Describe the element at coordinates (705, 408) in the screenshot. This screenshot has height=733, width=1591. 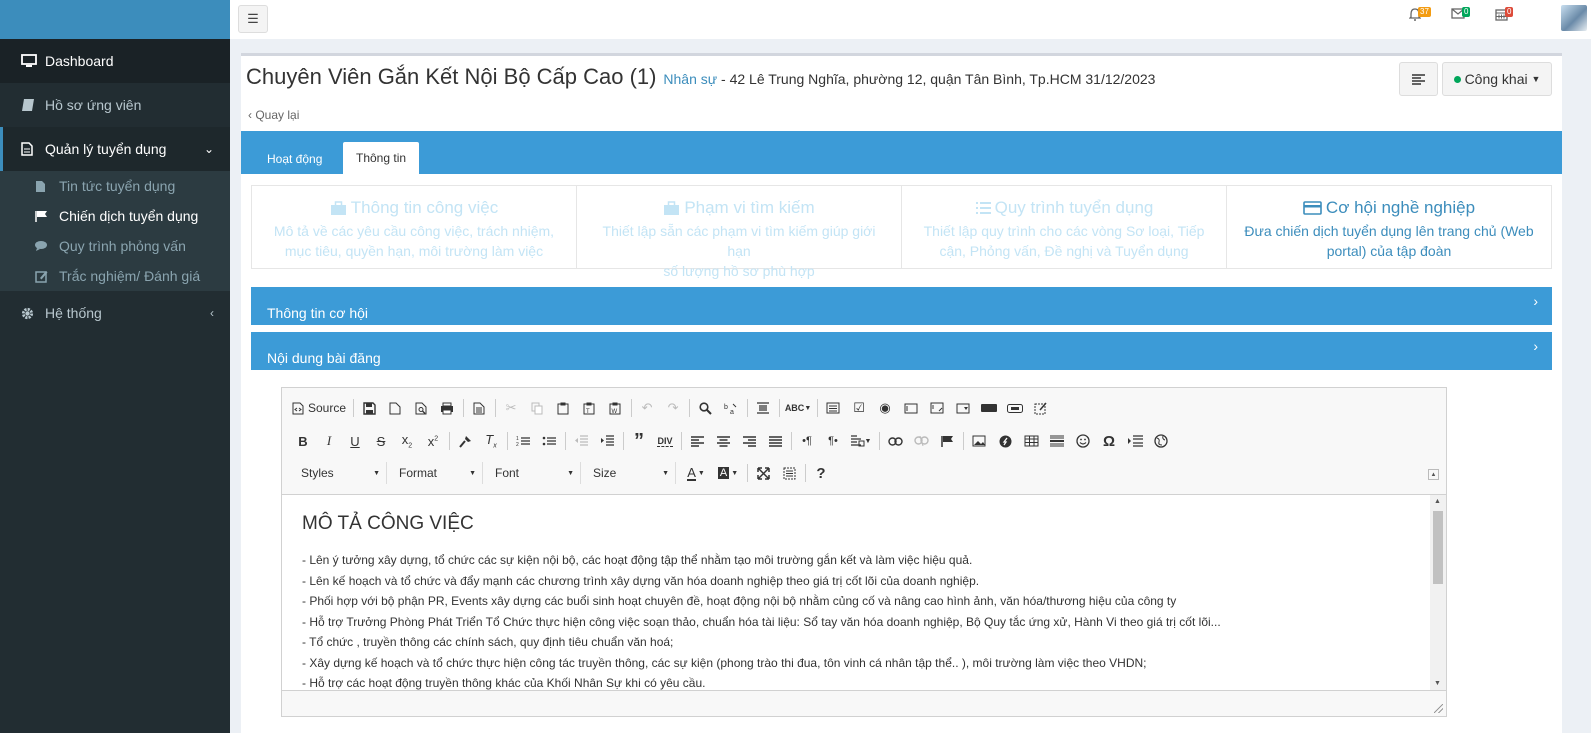
I see `find-button` at that location.